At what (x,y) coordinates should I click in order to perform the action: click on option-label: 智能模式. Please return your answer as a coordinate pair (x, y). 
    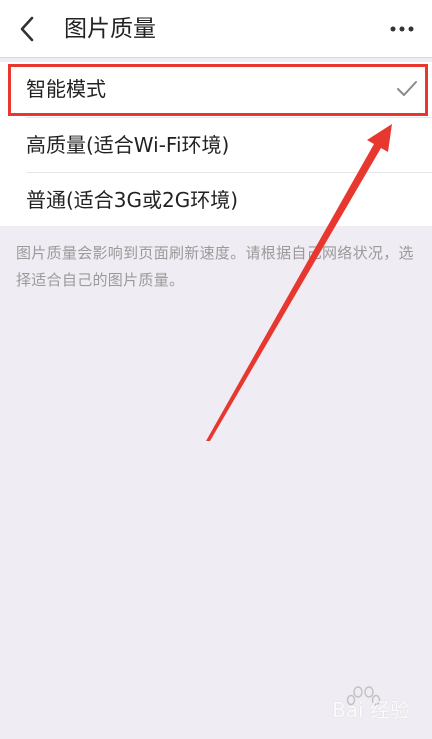
    Looking at the image, I should click on (66, 89).